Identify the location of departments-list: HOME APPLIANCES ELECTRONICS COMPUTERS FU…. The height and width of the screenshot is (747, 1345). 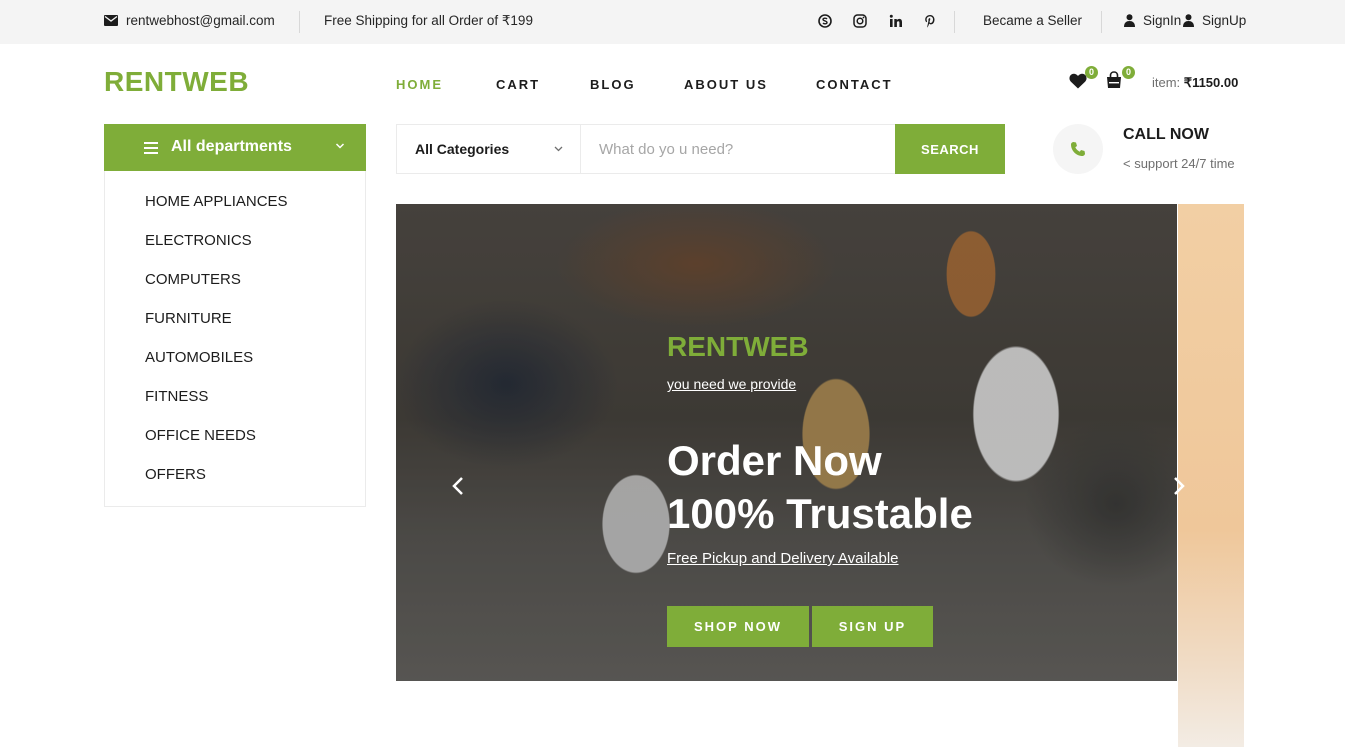
(235, 339).